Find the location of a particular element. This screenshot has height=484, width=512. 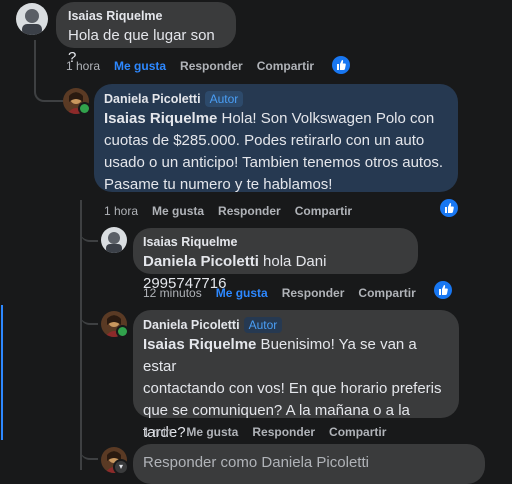

comment-time: 12 minutos is located at coordinates (172, 293).